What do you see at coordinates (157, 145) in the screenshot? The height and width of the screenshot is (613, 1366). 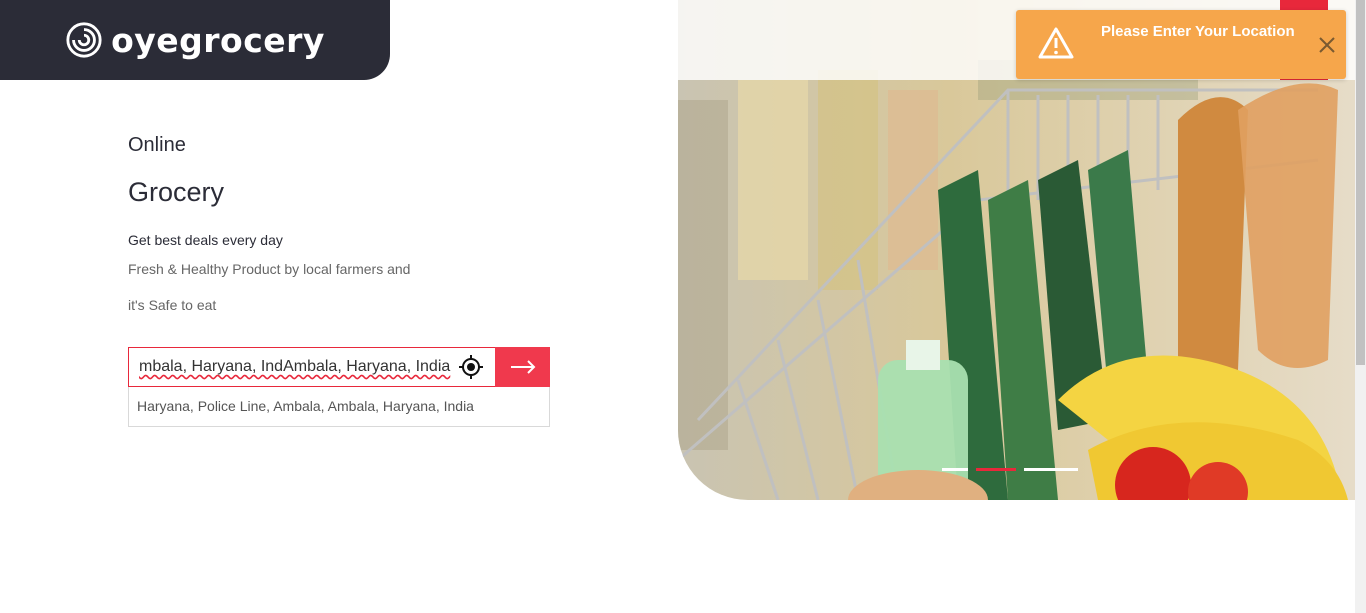 I see `hero-eyebrow: Online` at bounding box center [157, 145].